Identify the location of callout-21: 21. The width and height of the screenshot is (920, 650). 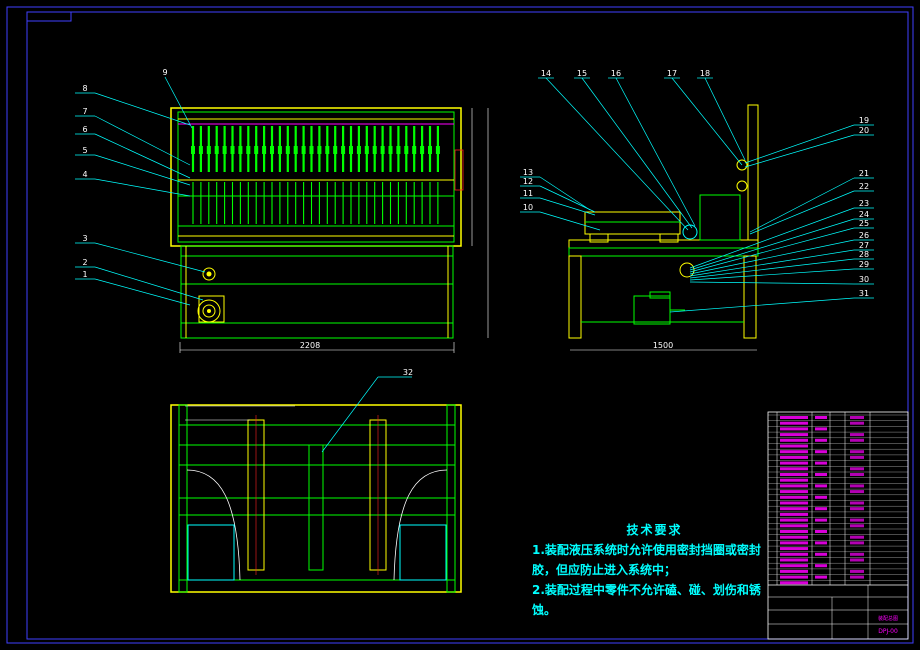
(811, 201).